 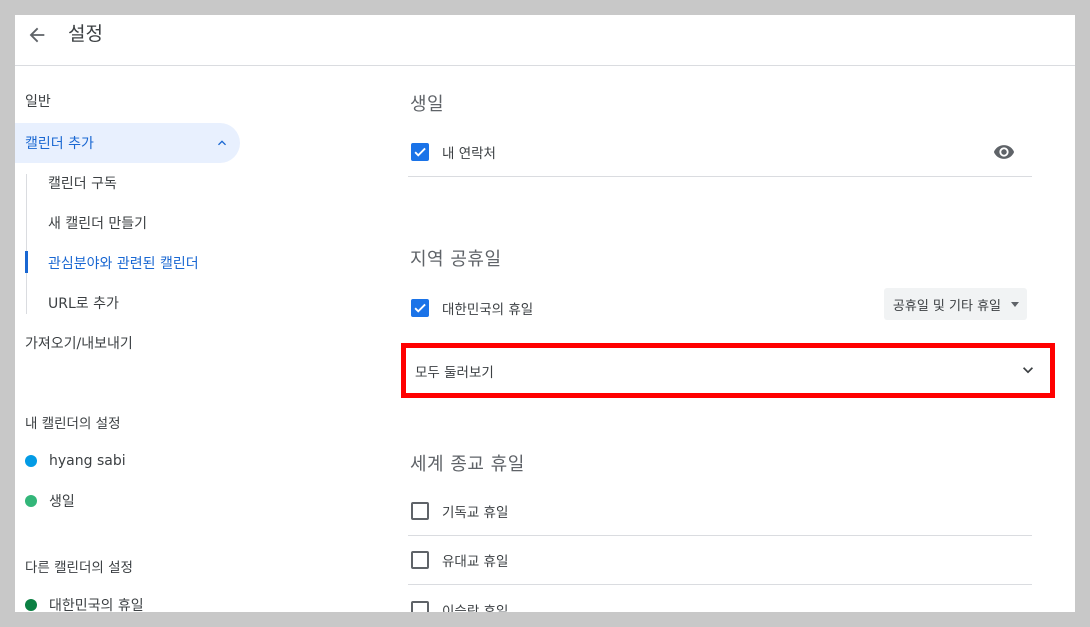 I want to click on islamic-holidays-row: 이슬람 휴일, so click(x=720, y=598).